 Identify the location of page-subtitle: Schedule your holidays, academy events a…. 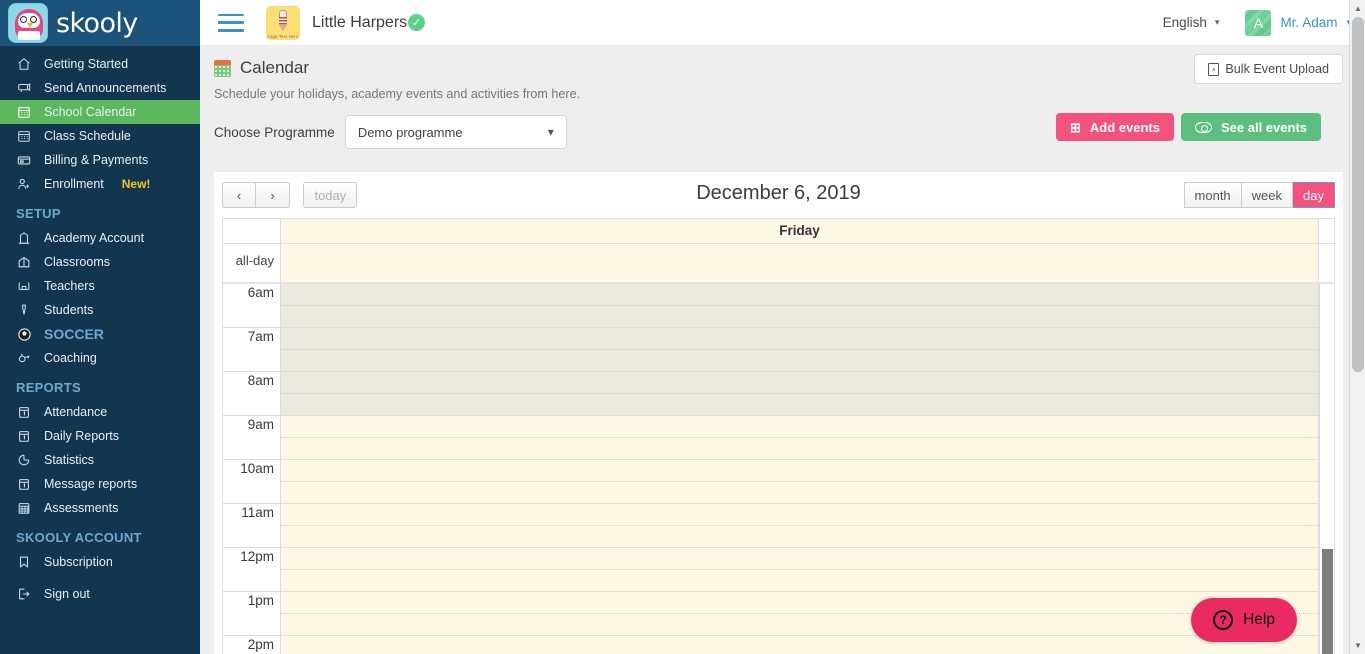
(397, 94).